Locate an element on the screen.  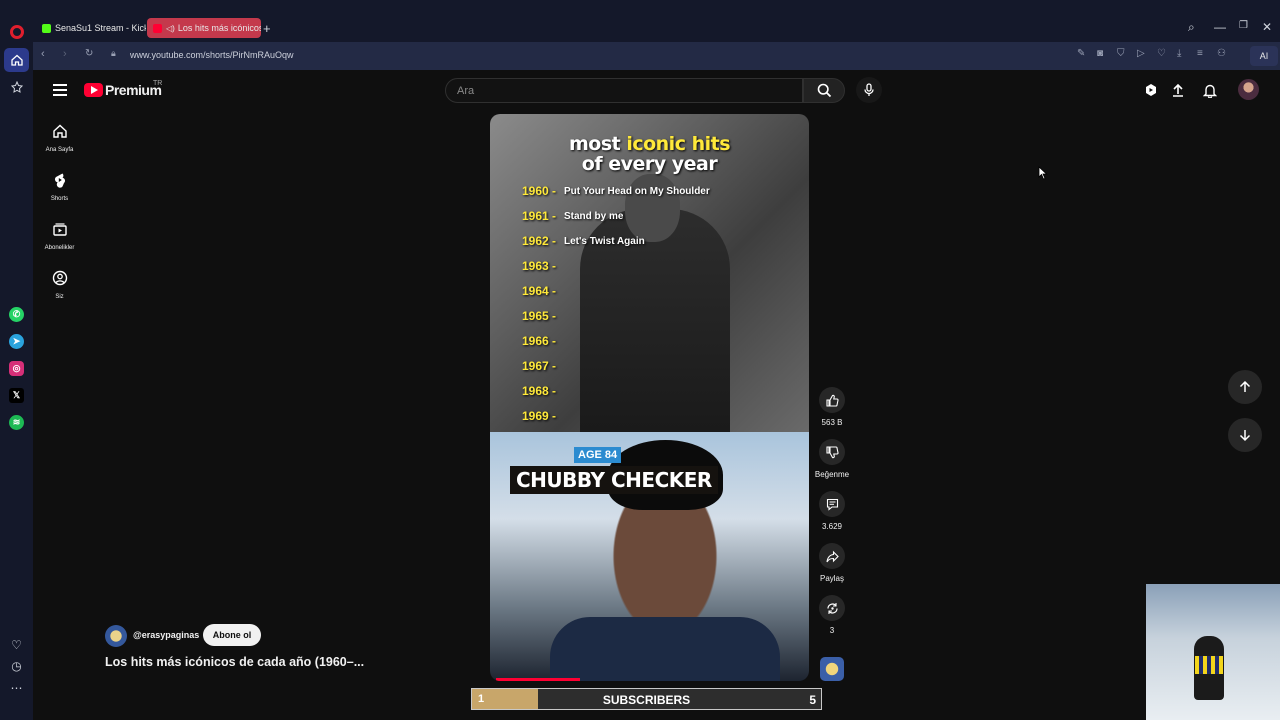
telegram-icon: ➤ is located at coordinates (16, 341).